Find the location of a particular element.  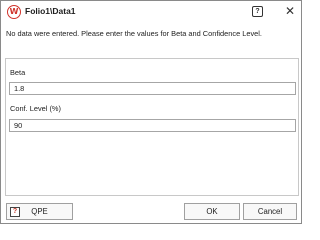

qpe-button-label: QPE is located at coordinates (39, 211).